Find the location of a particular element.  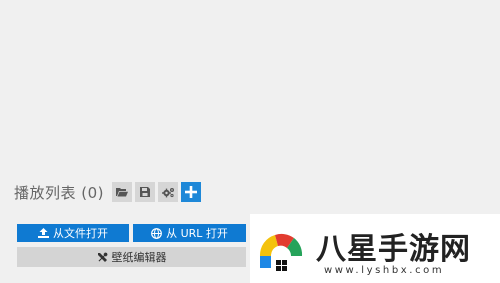

site-watermark: 八星手游网 www.lyshbx.com is located at coordinates (375, 248).